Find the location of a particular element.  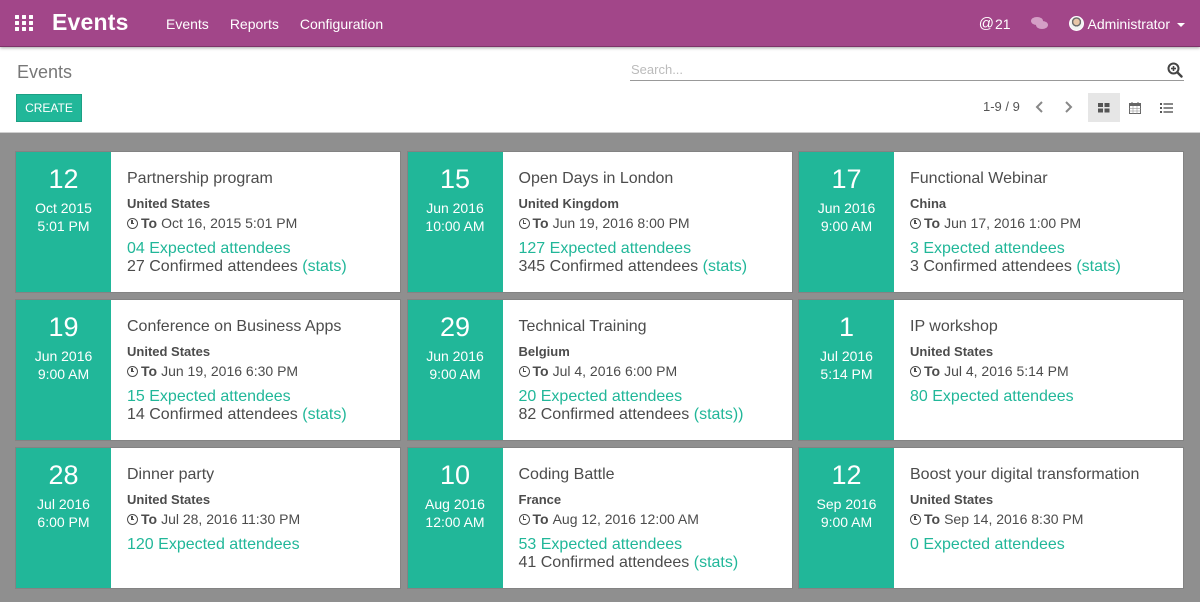

confirmed-attendees-text: 14 Confirmed attendees is located at coordinates (212, 414).